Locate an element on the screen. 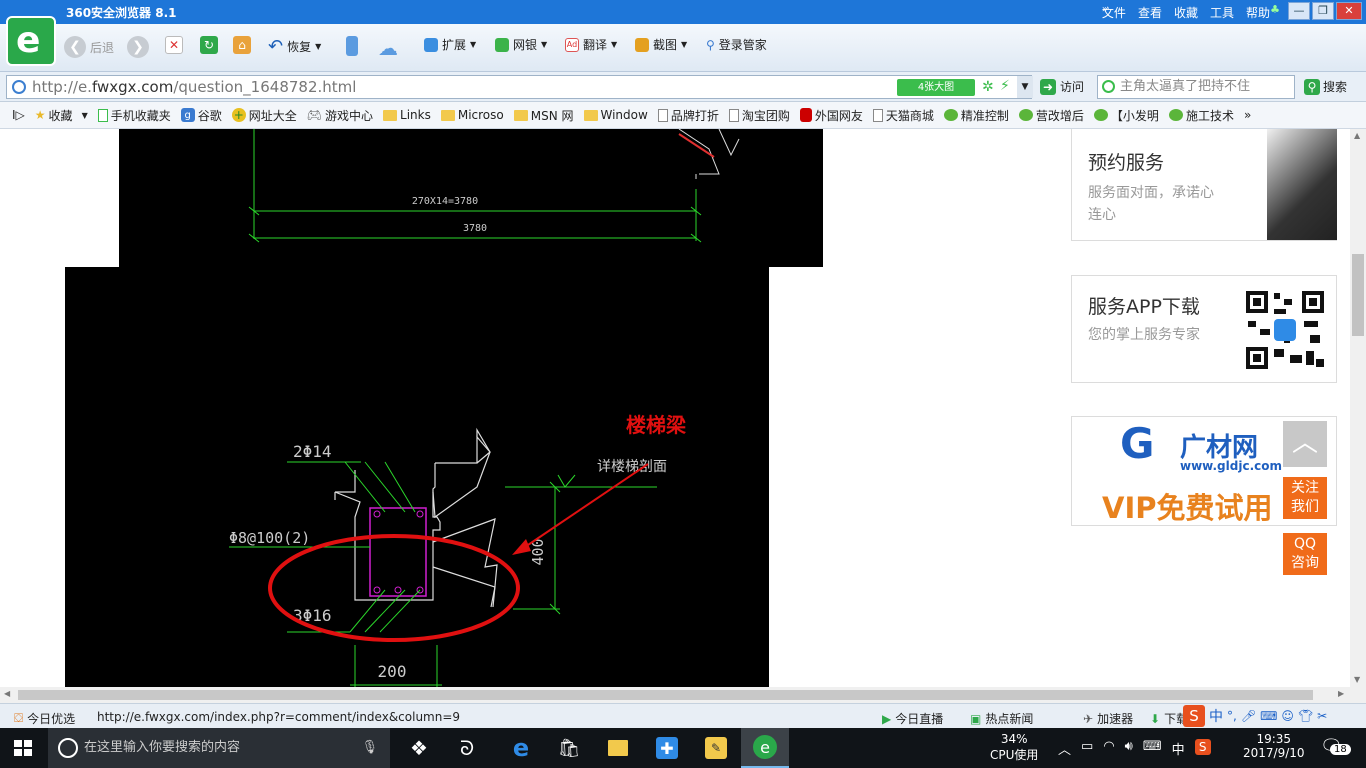 This screenshot has height=768, width=1366. taskbar-app-360browser: e is located at coordinates (765, 748).